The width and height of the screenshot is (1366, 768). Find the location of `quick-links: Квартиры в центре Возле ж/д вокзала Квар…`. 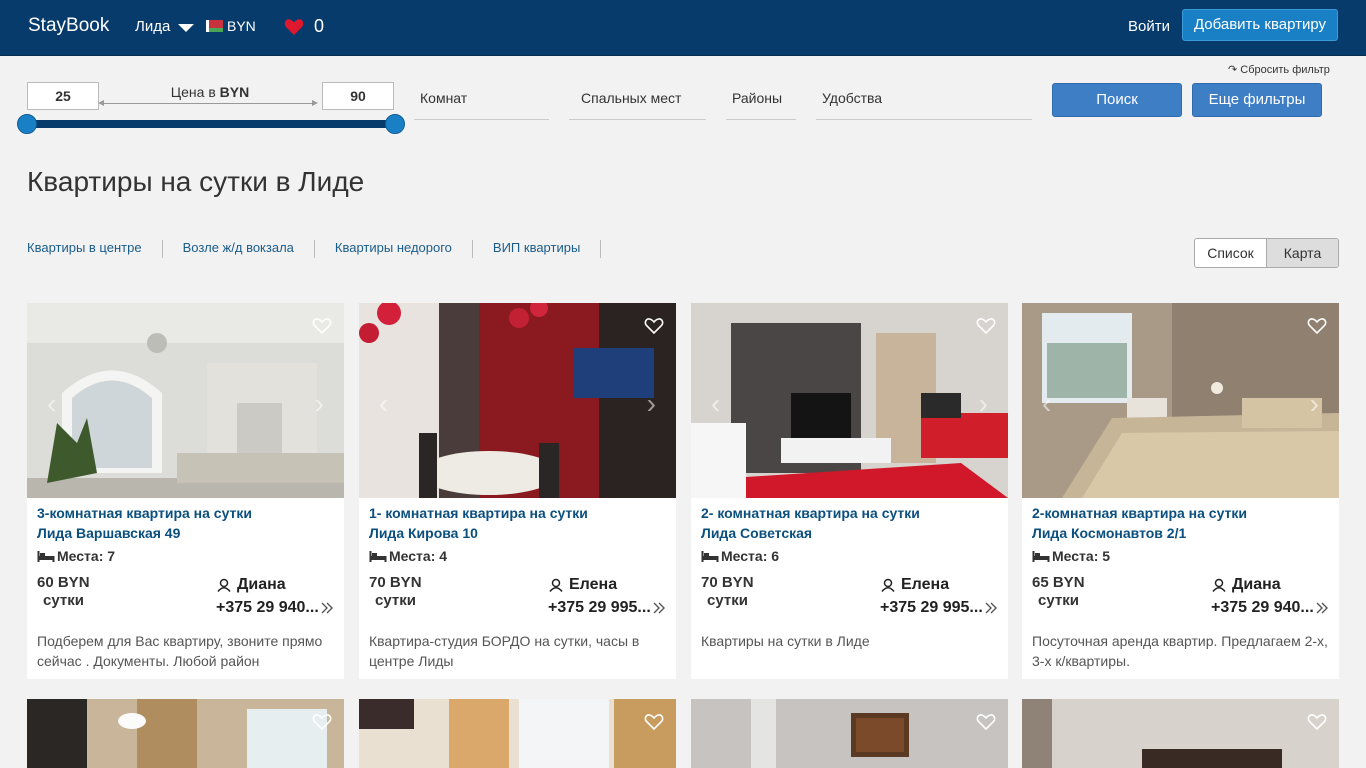

quick-links: Квартиры в центре Возле ж/д вокзала Квар… is located at coordinates (324, 249).